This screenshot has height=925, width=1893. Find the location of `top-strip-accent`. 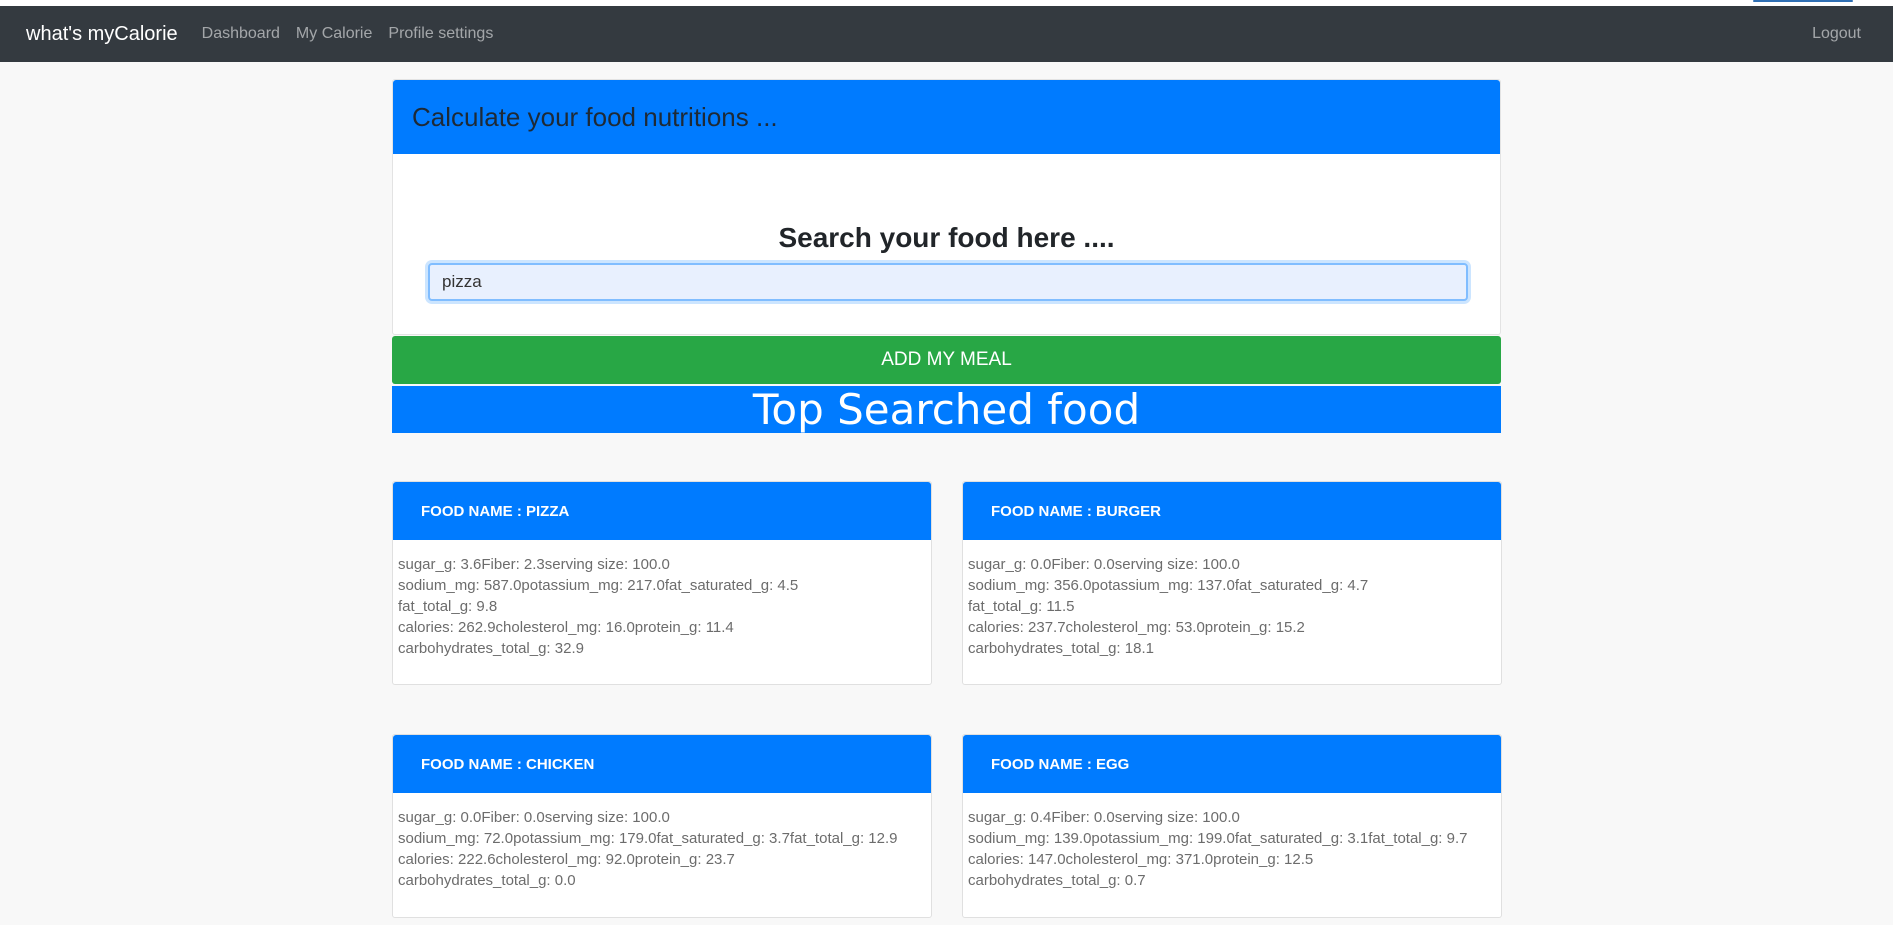

top-strip-accent is located at coordinates (1803, 1).